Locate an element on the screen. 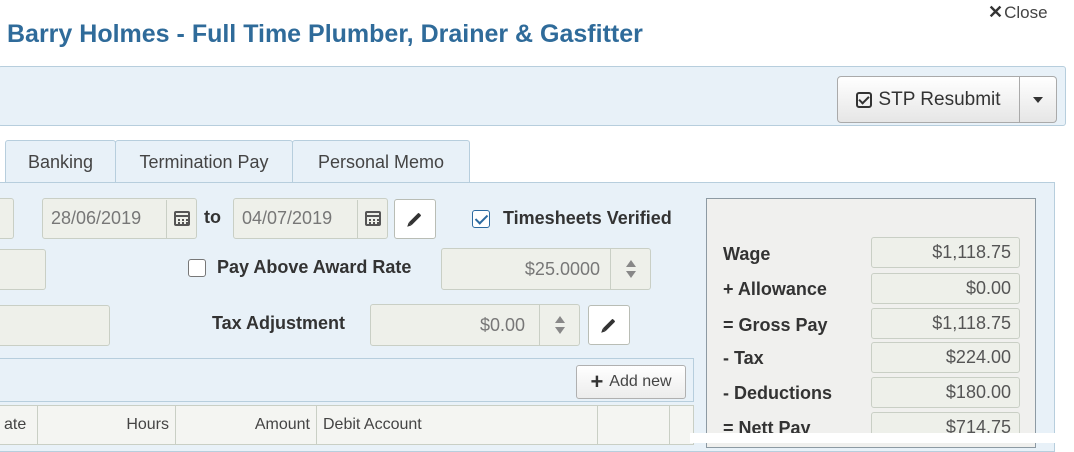 The height and width of the screenshot is (452, 1074). award-rate-input: $25.0000 is located at coordinates (546, 269).